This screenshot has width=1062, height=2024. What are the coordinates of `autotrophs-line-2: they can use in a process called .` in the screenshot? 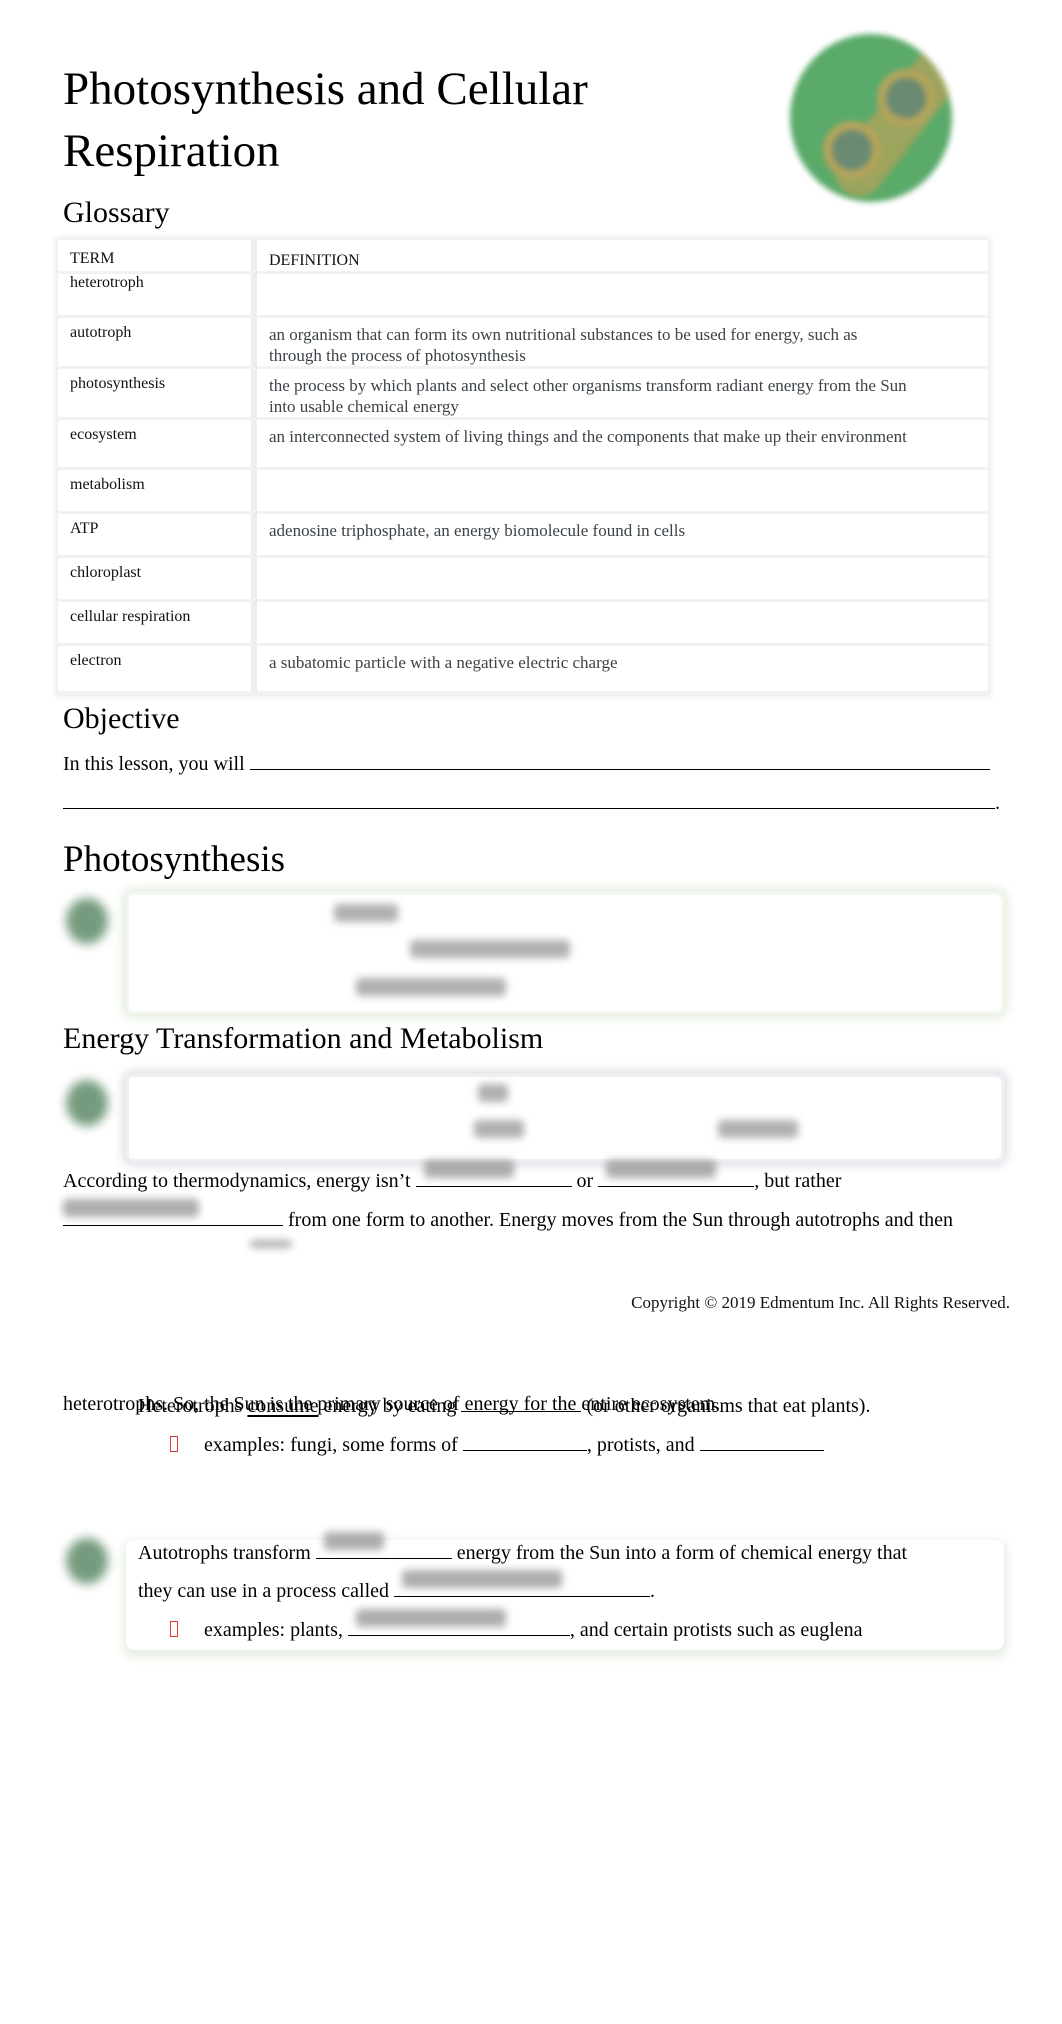 It's located at (397, 1588).